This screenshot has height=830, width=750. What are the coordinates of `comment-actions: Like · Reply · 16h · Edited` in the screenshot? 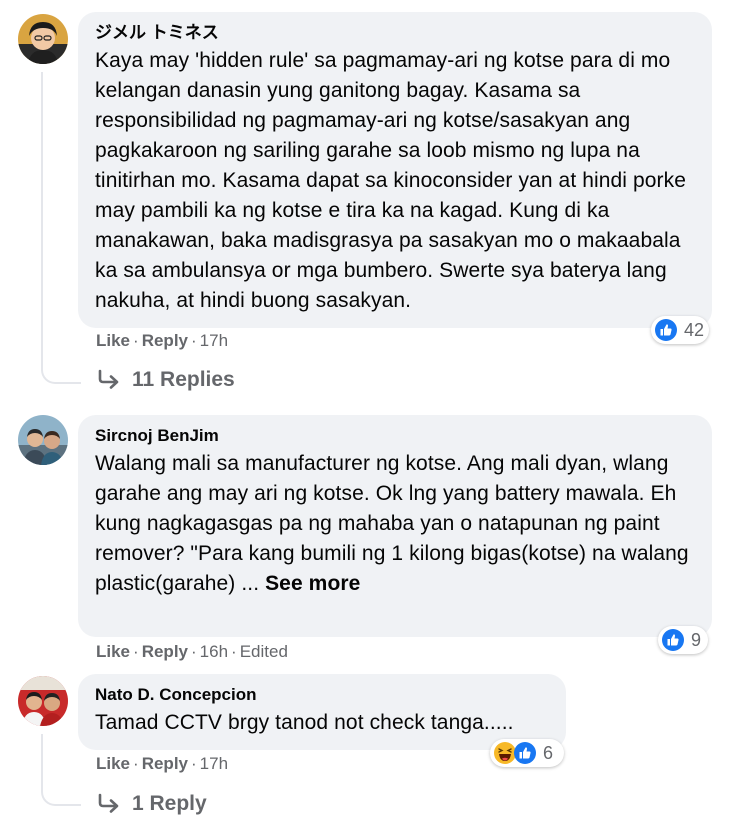 It's located at (192, 652).